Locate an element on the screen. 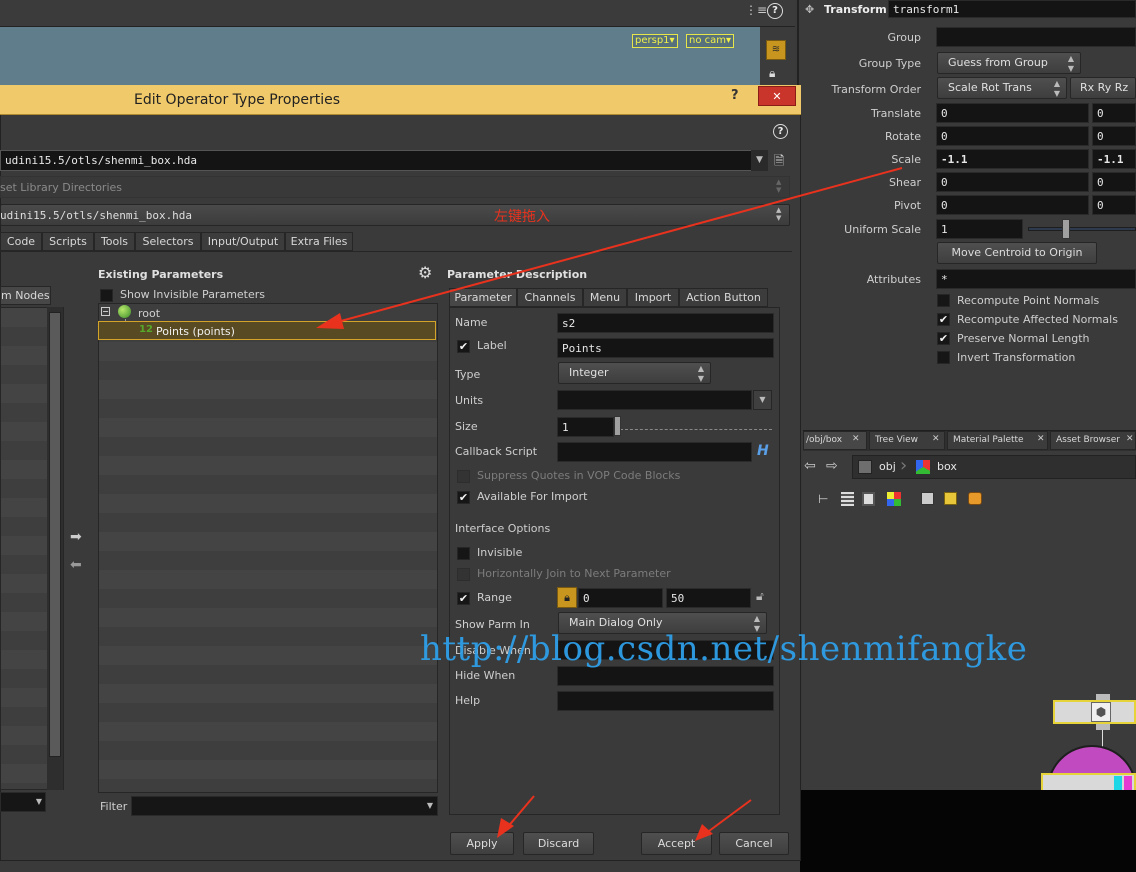  accept-arrow-head is located at coordinates (704, 832).